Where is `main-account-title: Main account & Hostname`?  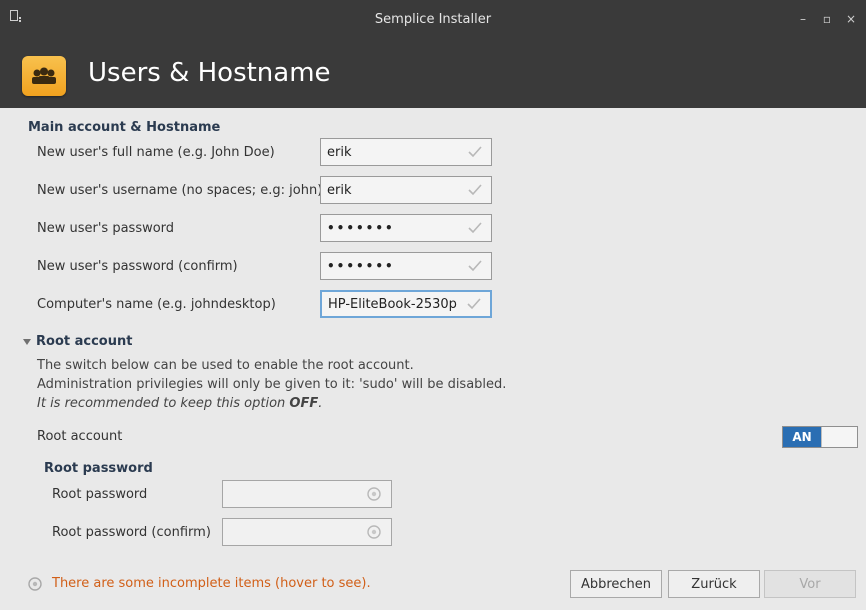 main-account-title: Main account & Hostname is located at coordinates (124, 127).